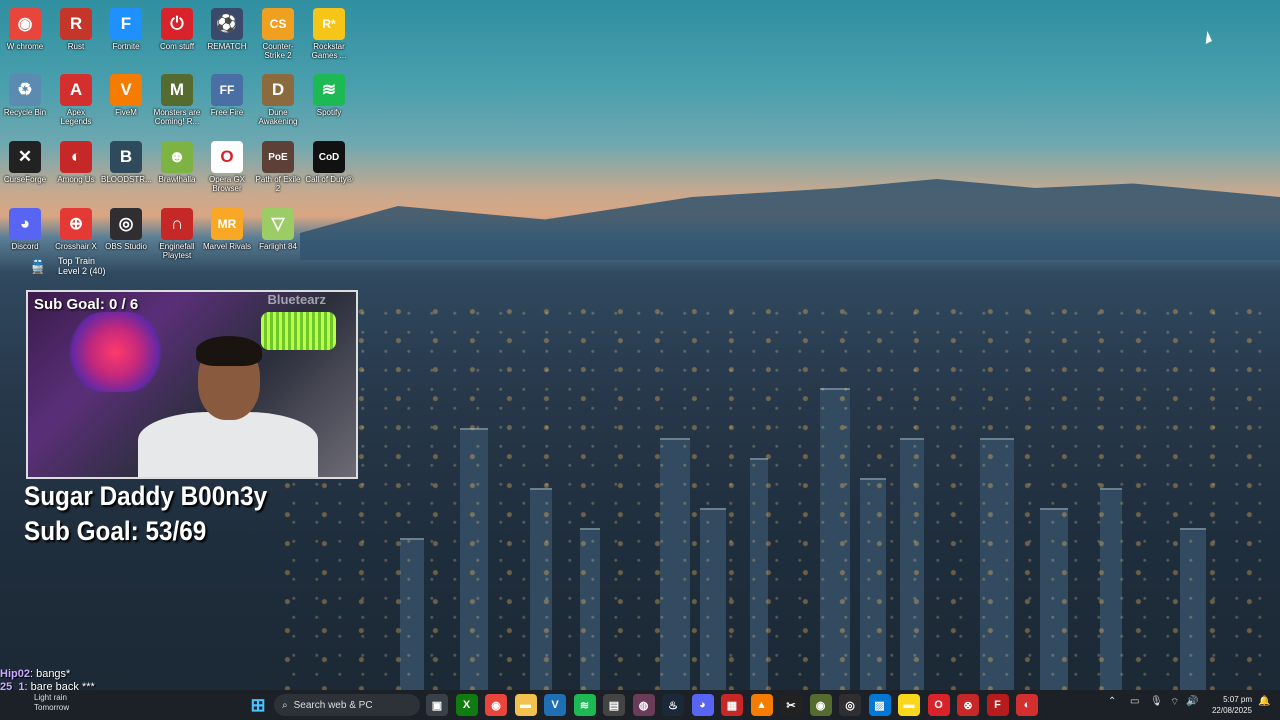 The width and height of the screenshot is (1280, 720). Describe the element at coordinates (278, 235) in the screenshot. I see `desktop-icon: ▽ Farlight 84` at that location.